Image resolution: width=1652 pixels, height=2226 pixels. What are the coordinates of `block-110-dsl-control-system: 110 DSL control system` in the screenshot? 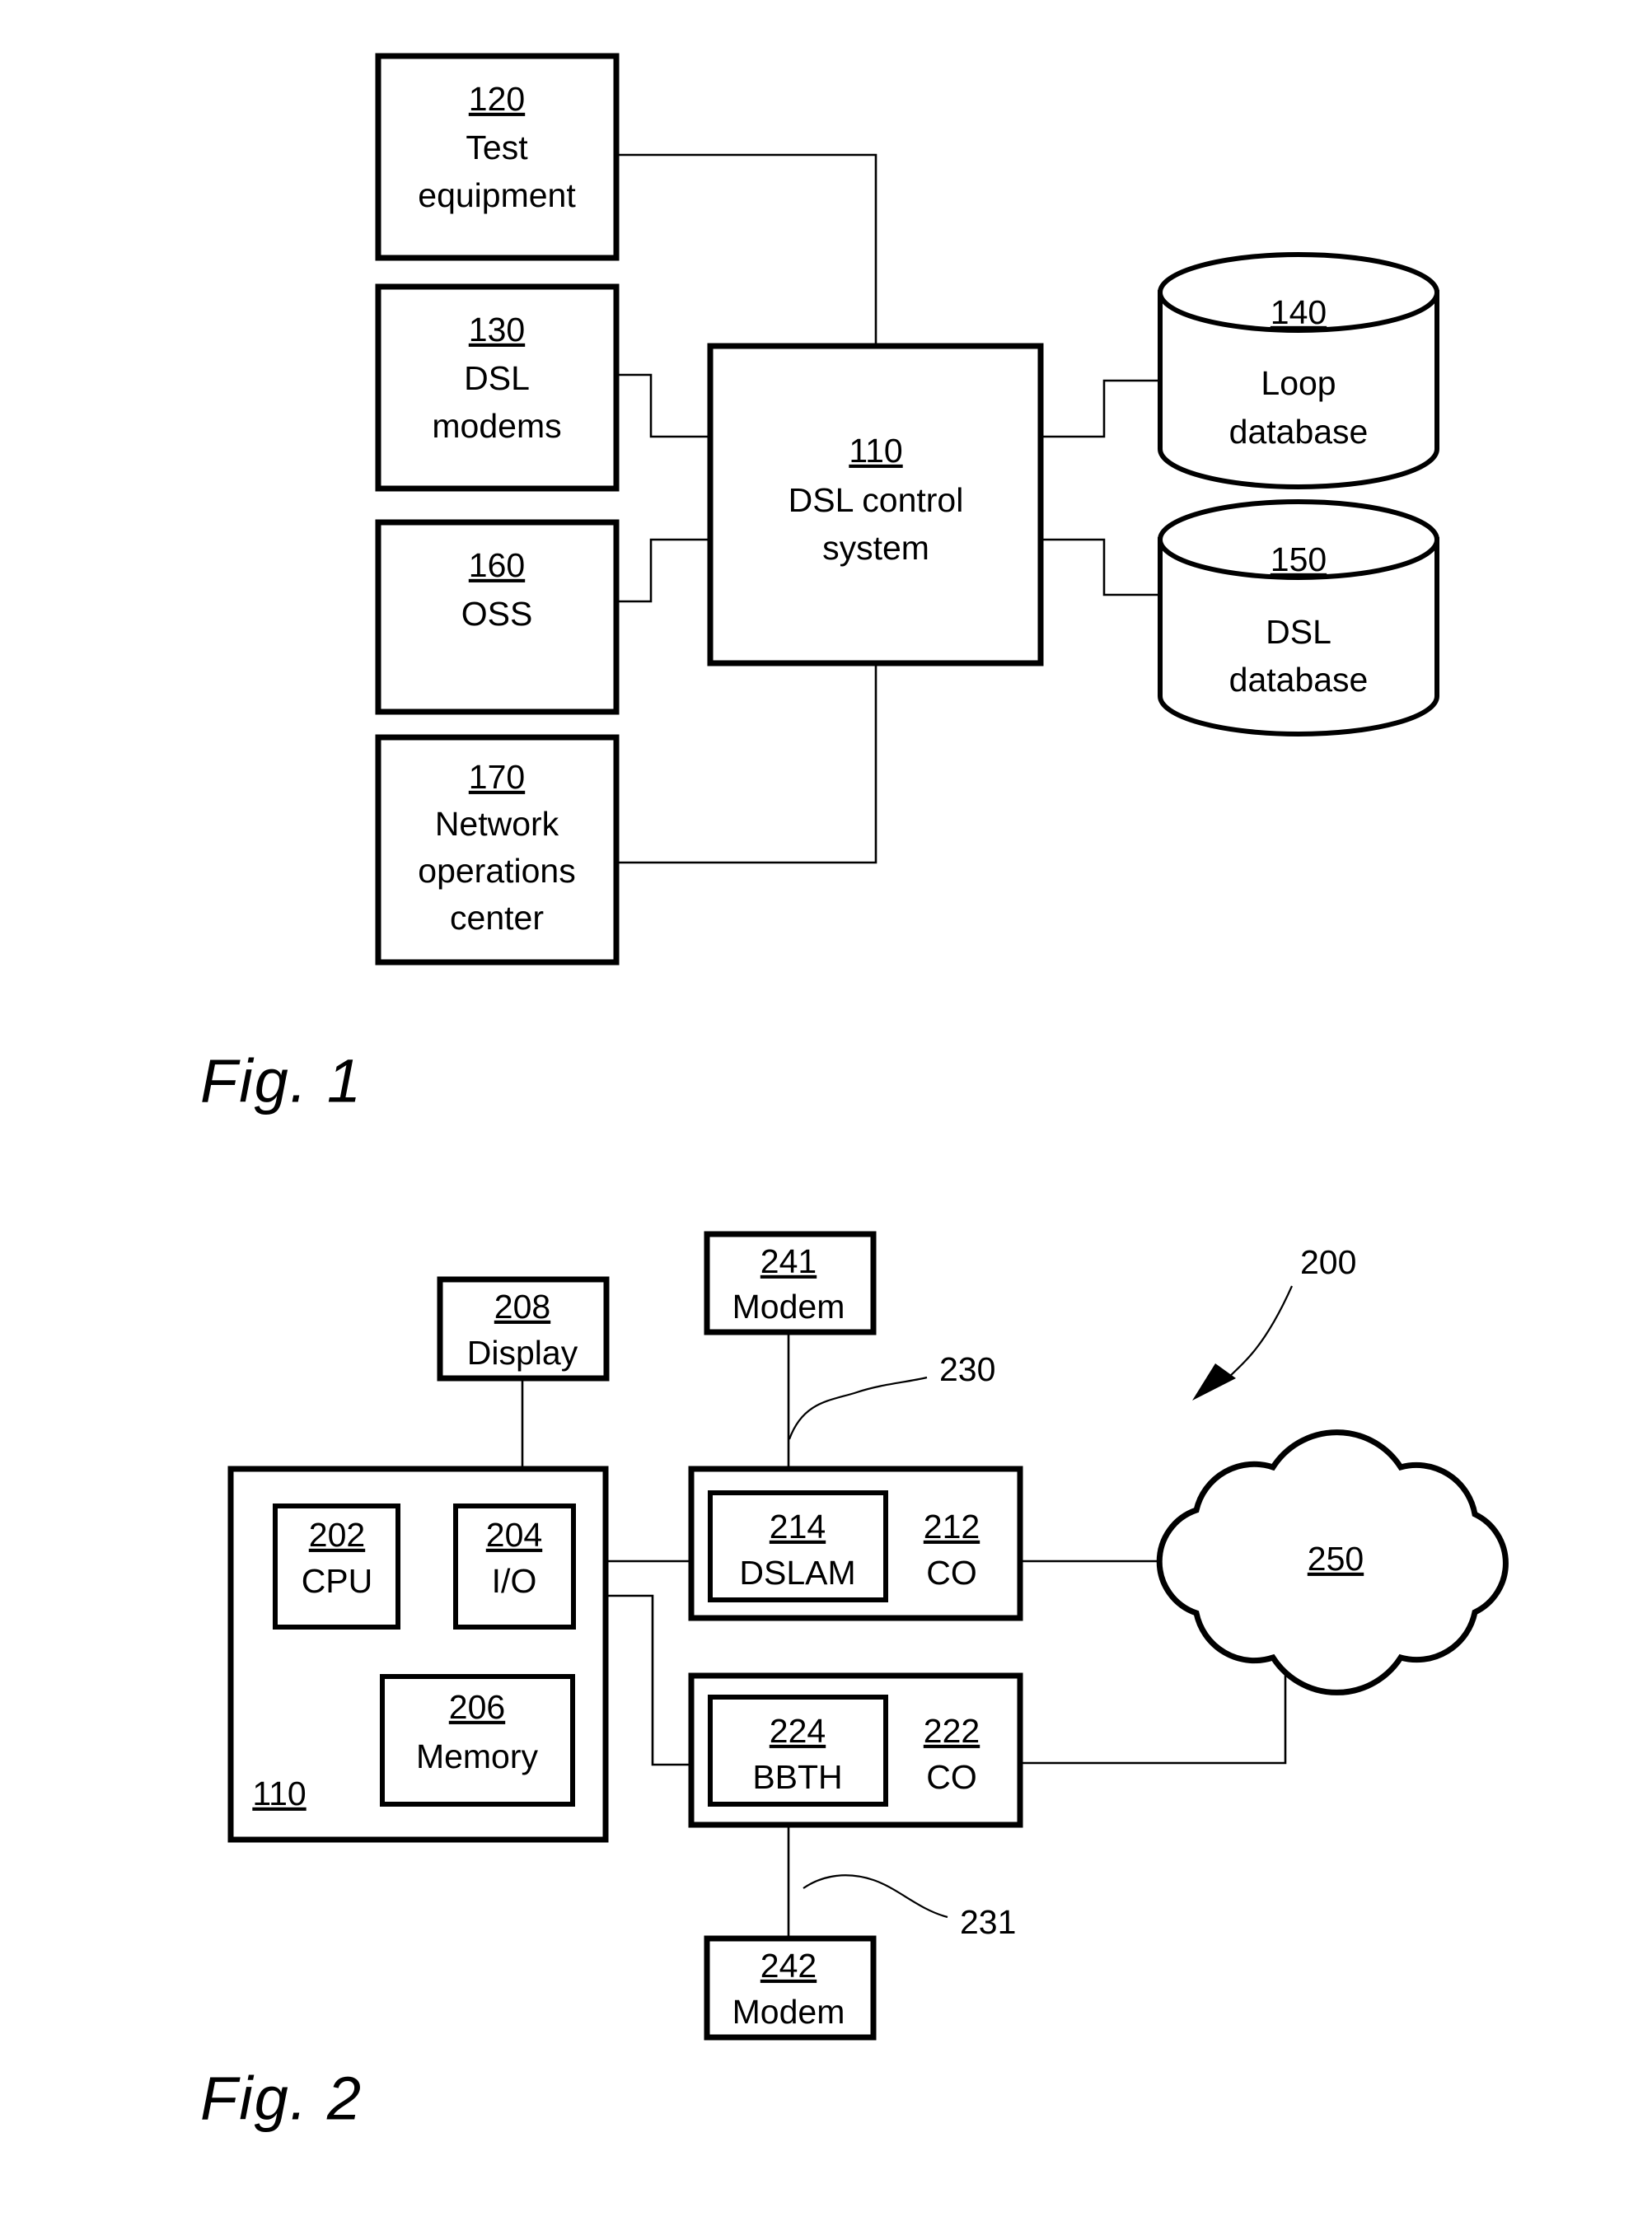 It's located at (875, 504).